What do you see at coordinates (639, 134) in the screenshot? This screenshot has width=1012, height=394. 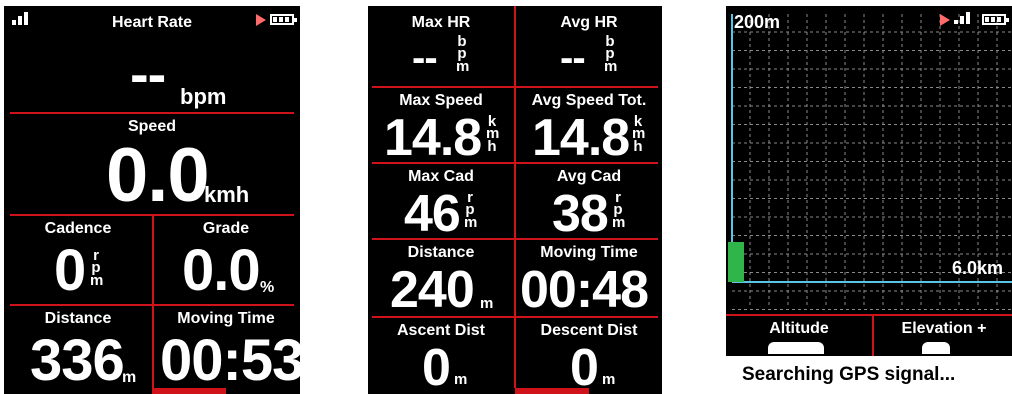 I see `avg-speed-unit: k m h` at bounding box center [639, 134].